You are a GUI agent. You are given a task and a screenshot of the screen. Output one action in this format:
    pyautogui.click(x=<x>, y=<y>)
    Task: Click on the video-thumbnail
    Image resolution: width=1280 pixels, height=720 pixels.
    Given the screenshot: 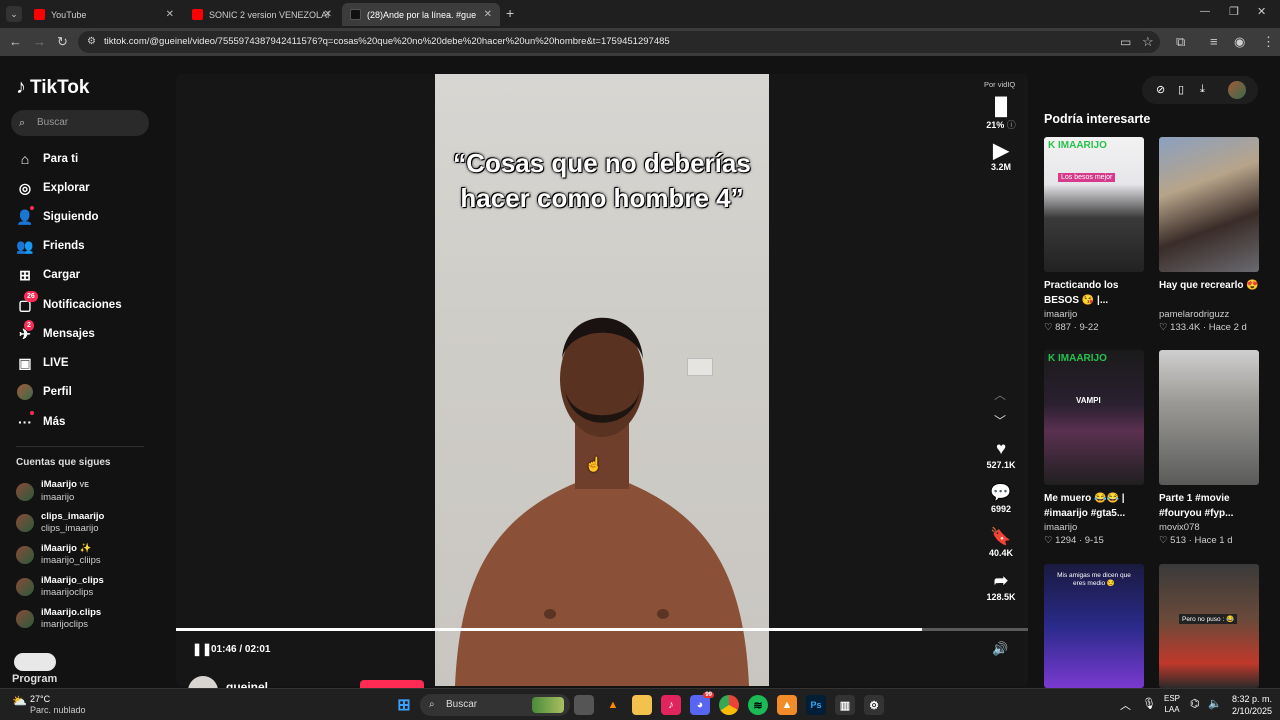 What is the action you would take?
    pyautogui.click(x=1209, y=204)
    